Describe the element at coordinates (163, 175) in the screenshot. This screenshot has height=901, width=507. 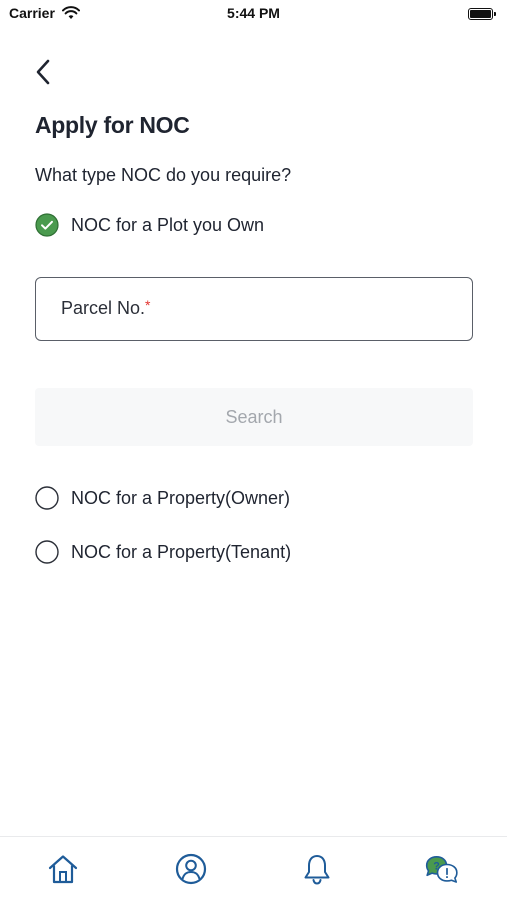
I see `noc-type-question: What type NOC do you require?` at that location.